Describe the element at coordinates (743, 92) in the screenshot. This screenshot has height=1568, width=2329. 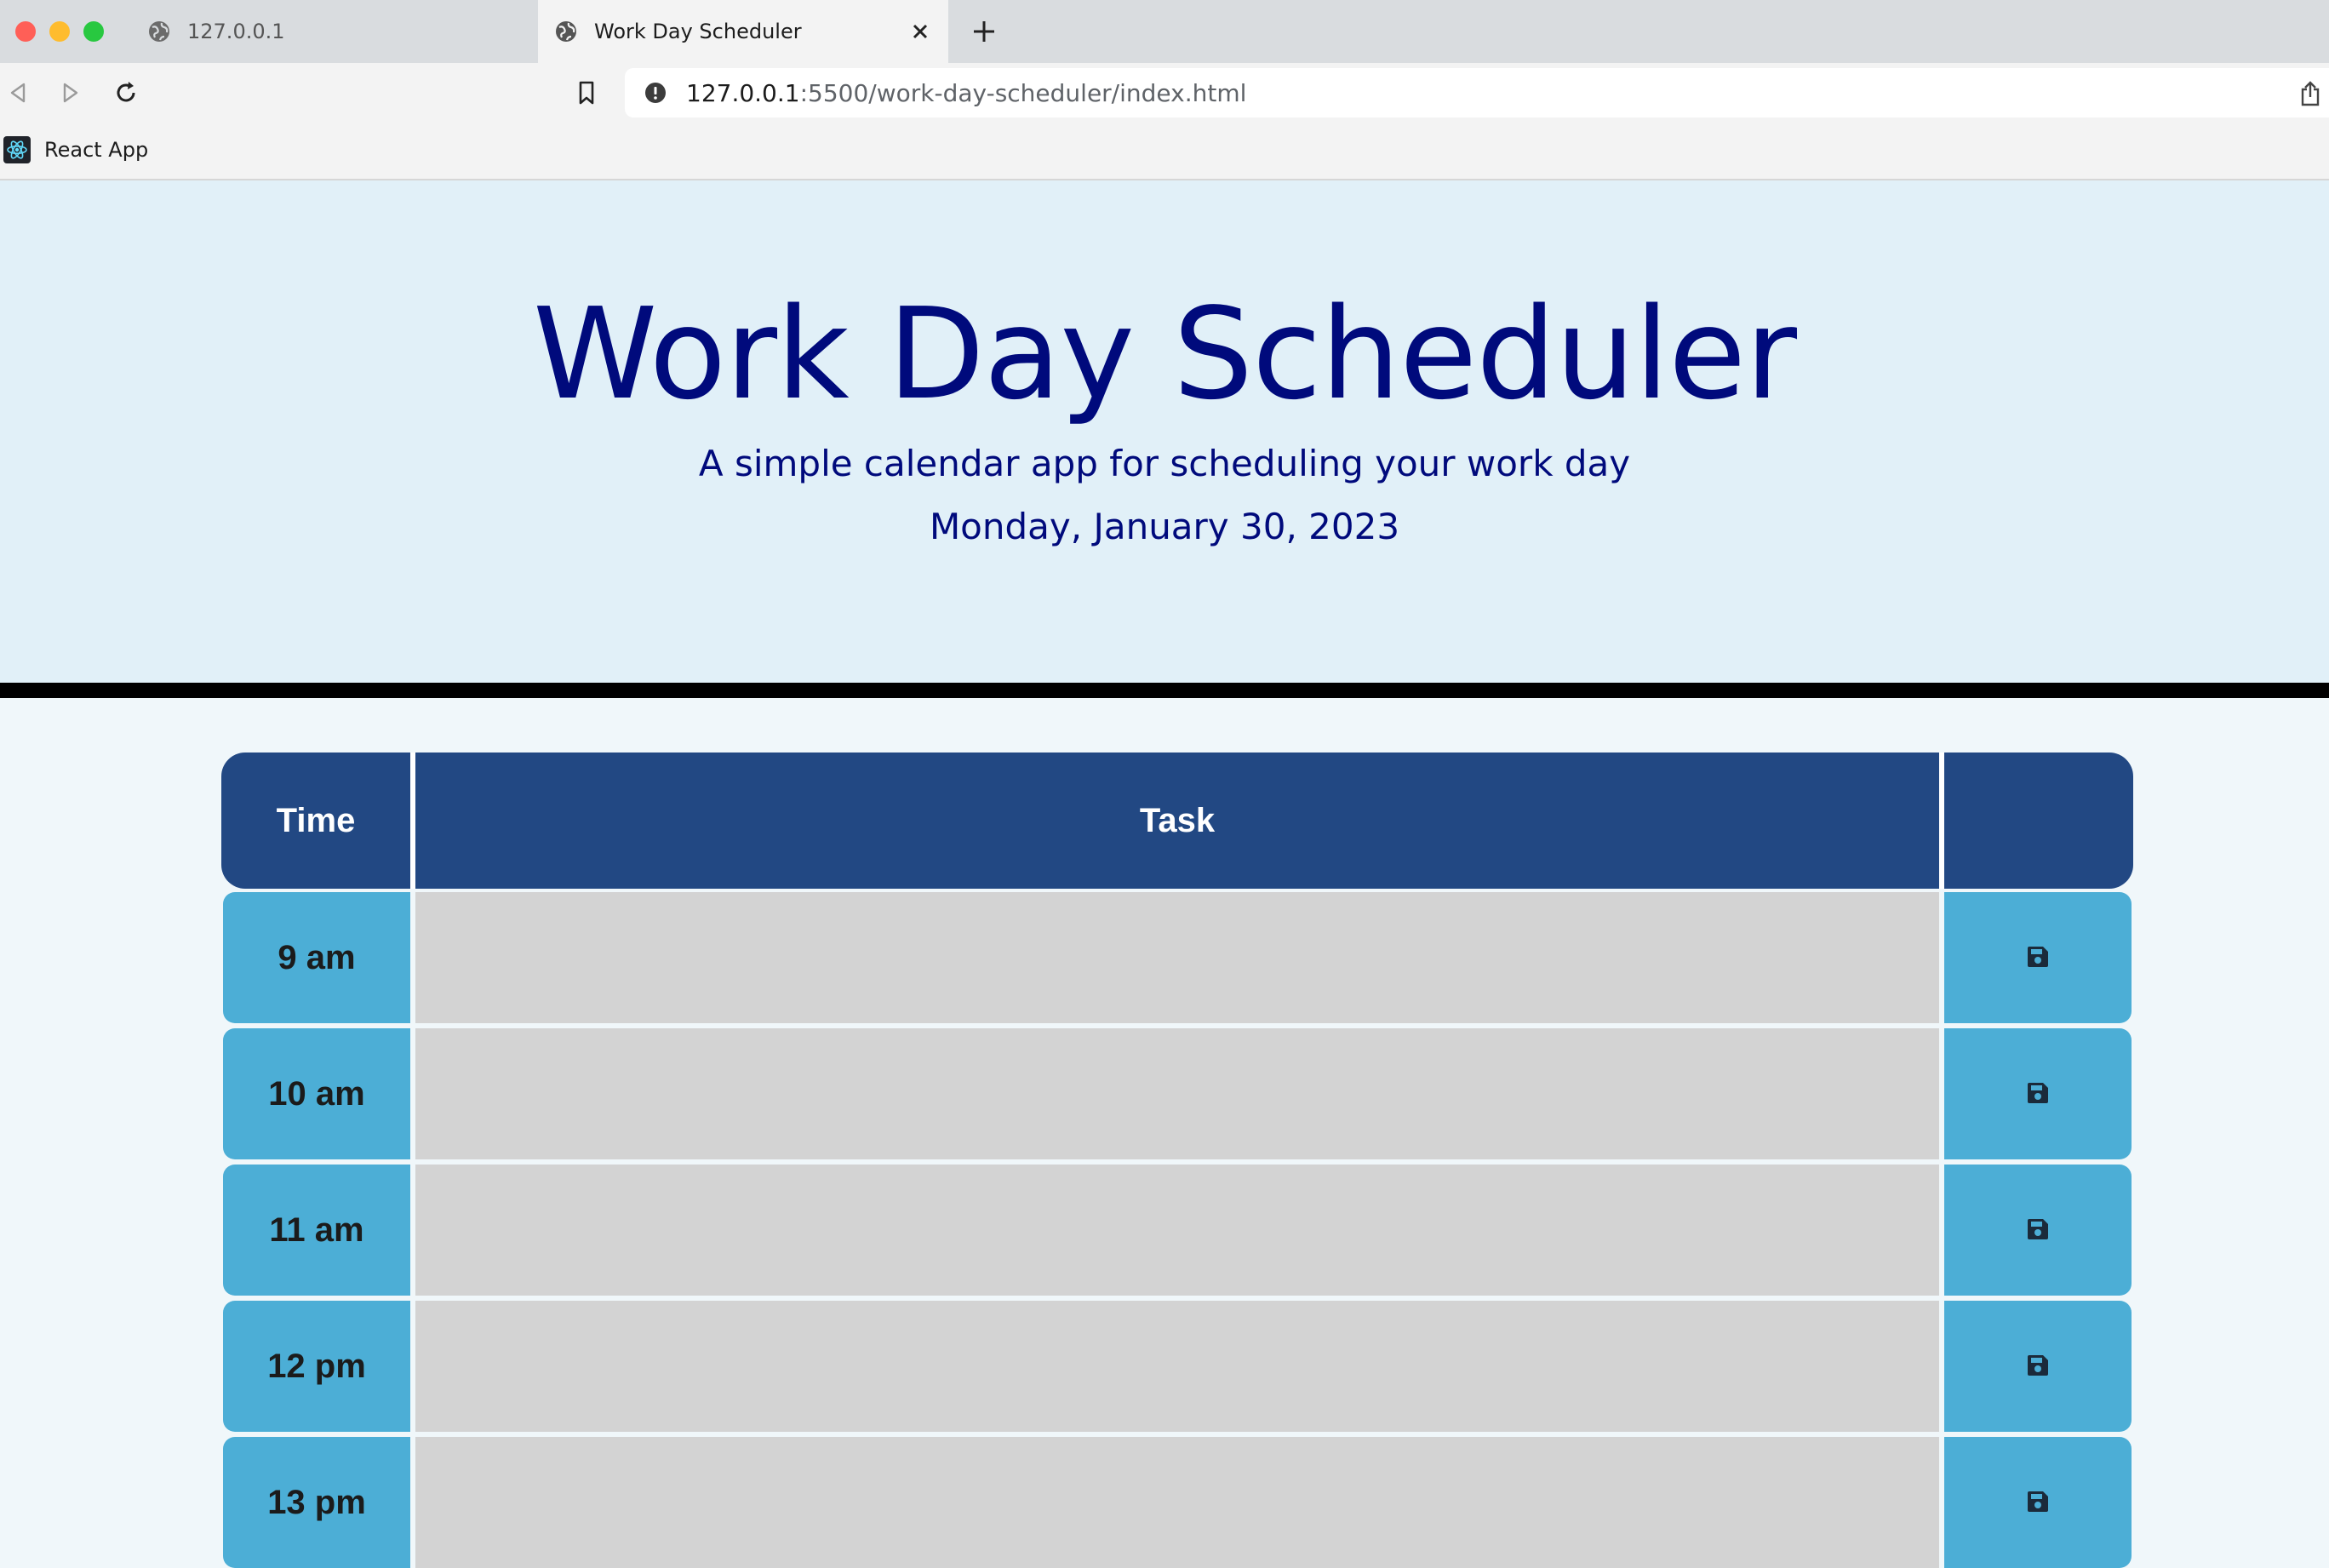
I see `url-host: 127.0.0.1` at that location.